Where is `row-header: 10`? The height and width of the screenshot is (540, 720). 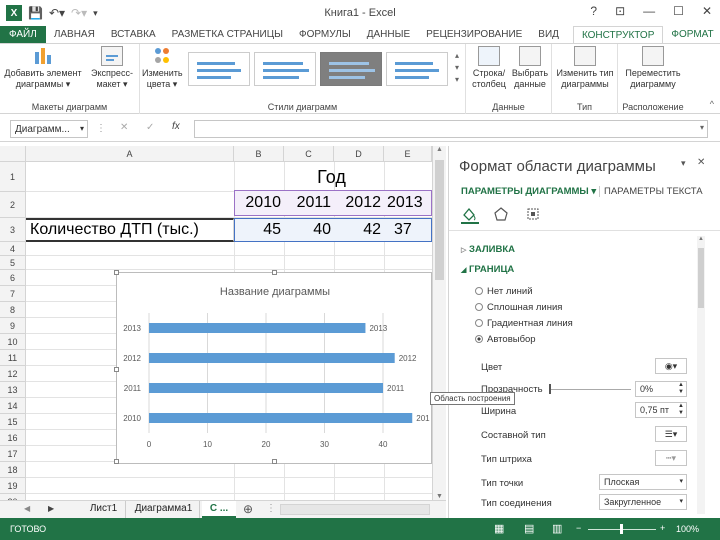 row-header: 10 is located at coordinates (13, 342).